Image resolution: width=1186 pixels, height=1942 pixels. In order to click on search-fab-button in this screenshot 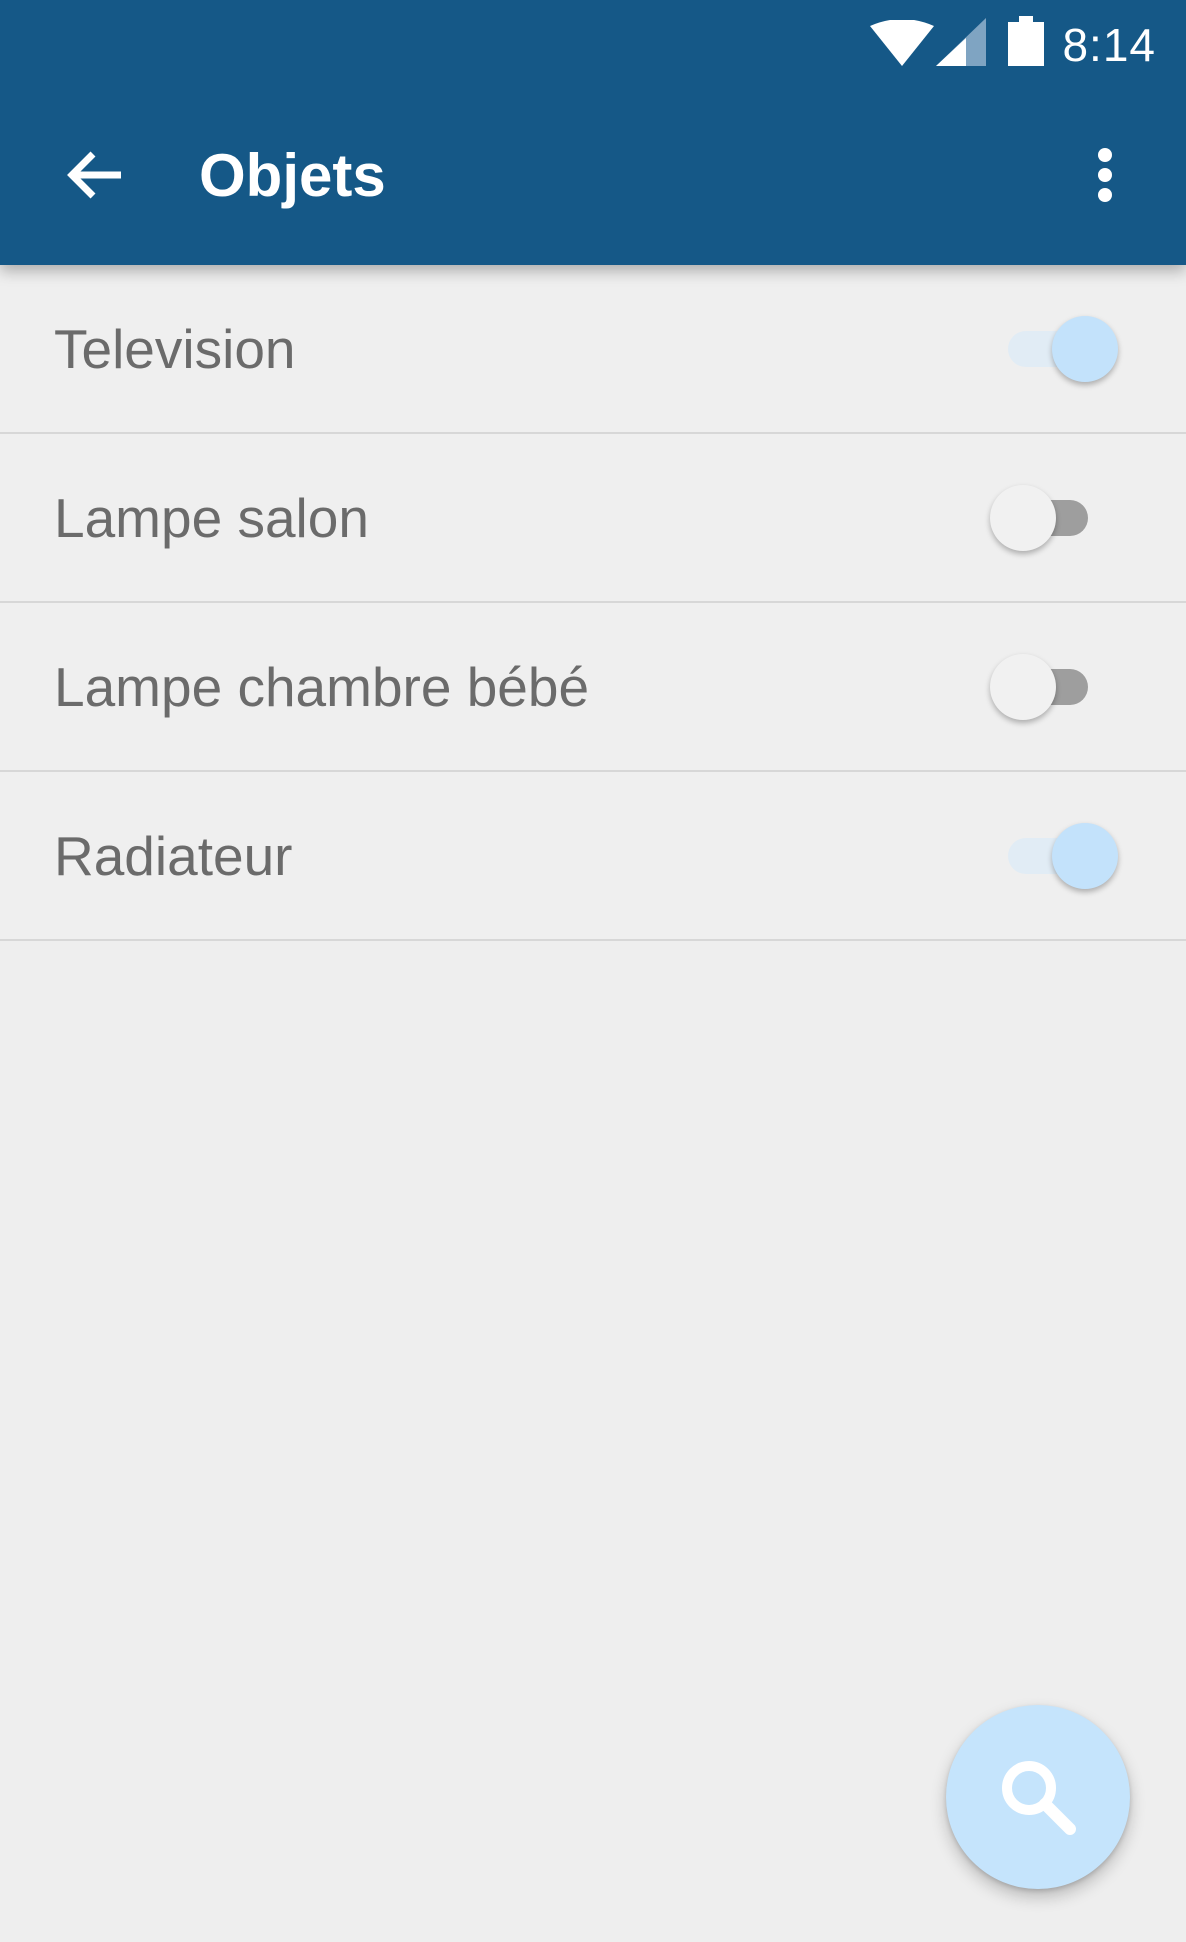, I will do `click(1038, 1797)`.